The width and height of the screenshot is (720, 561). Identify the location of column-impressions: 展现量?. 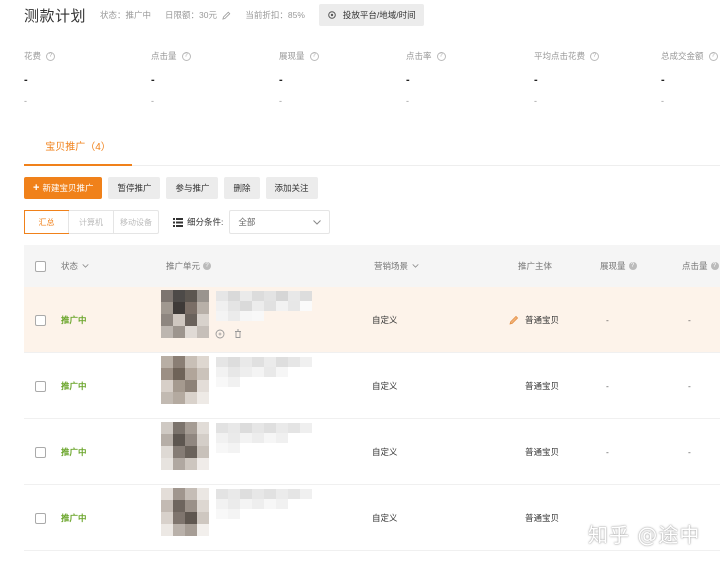
(618, 266).